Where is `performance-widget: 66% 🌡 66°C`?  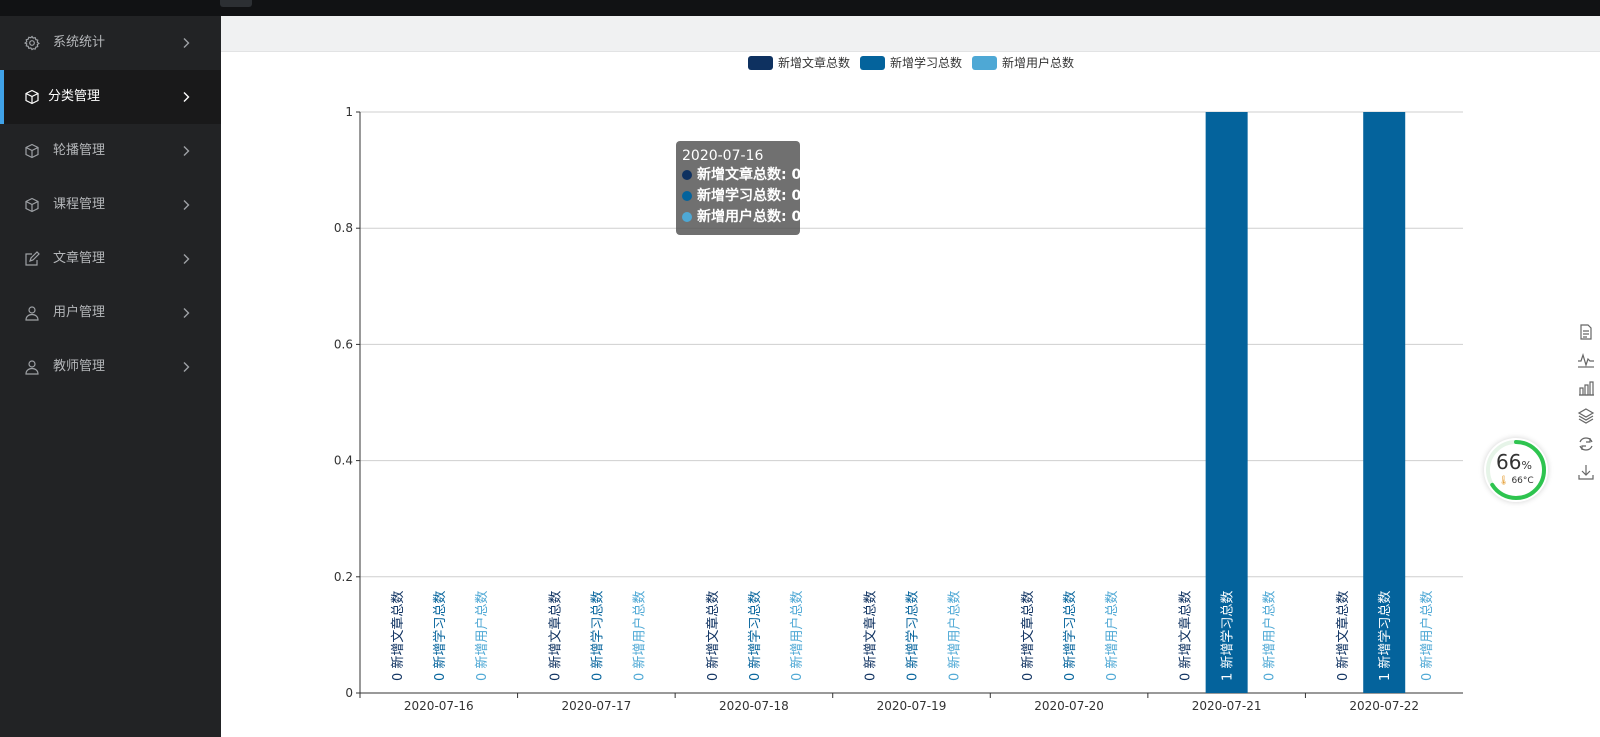
performance-widget: 66% 🌡 66°C is located at coordinates (1516, 470).